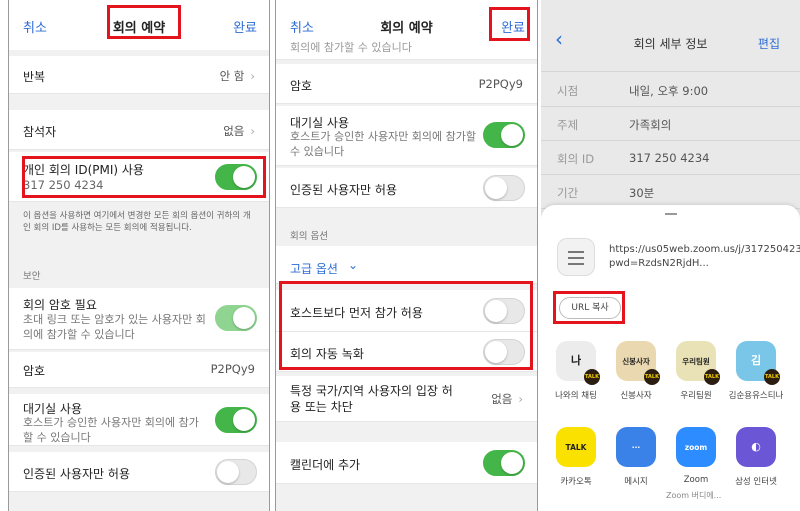 This screenshot has width=800, height=511. Describe the element at coordinates (406, 136) in the screenshot. I see `waiting-room-row: 대기실 사용 호스트가 승인한 사용자만 회의에 참가할 수 있습니다` at that location.